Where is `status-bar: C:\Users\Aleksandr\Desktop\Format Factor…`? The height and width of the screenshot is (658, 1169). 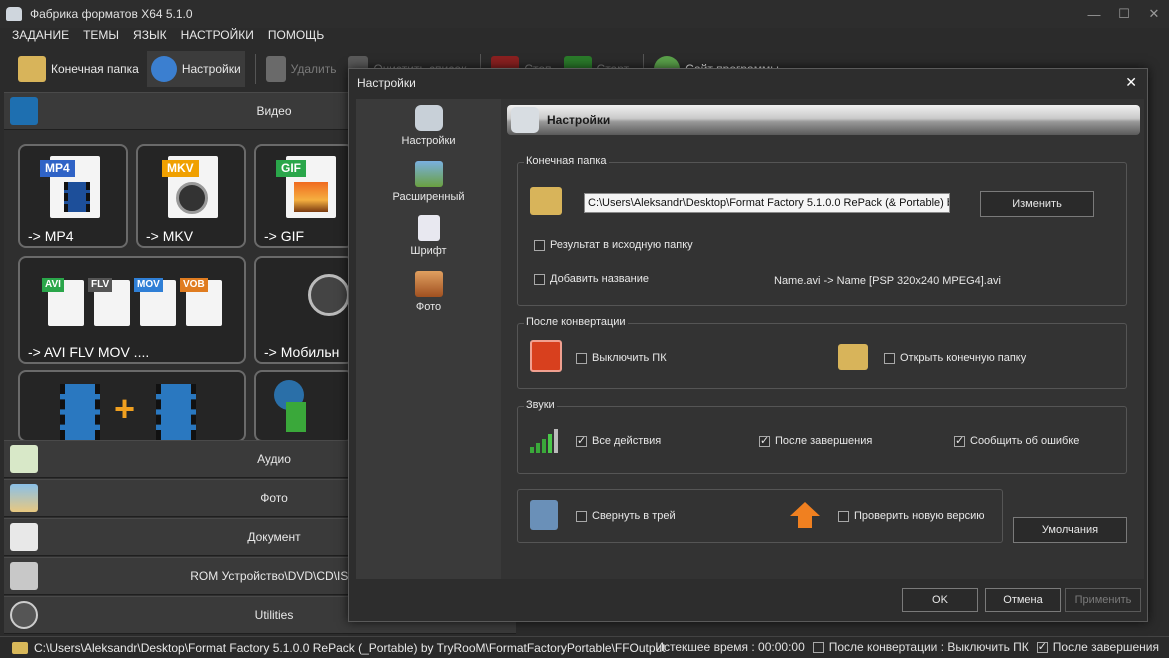 status-bar: C:\Users\Aleksandr\Desktop\Format Factor… is located at coordinates (584, 647).